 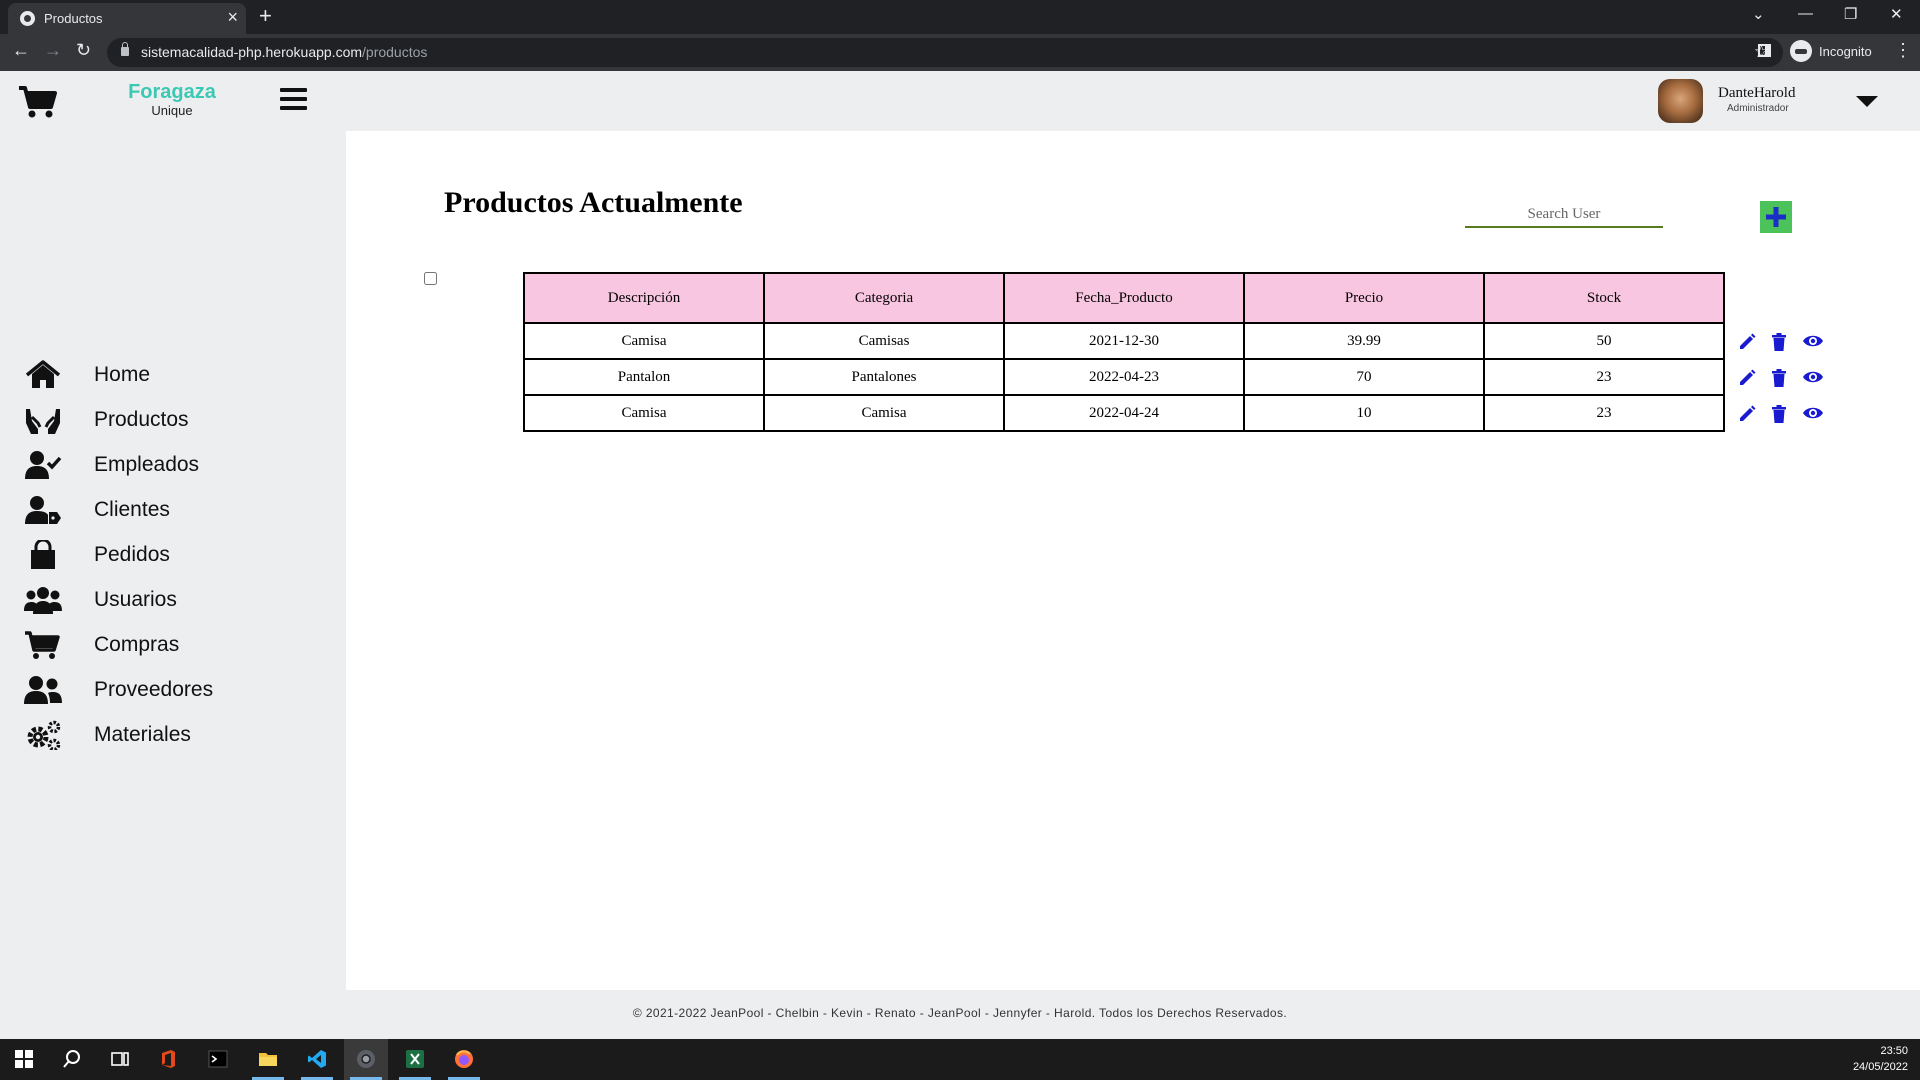 What do you see at coordinates (1124, 377) in the screenshot?
I see `table-cell: 2022-04-23` at bounding box center [1124, 377].